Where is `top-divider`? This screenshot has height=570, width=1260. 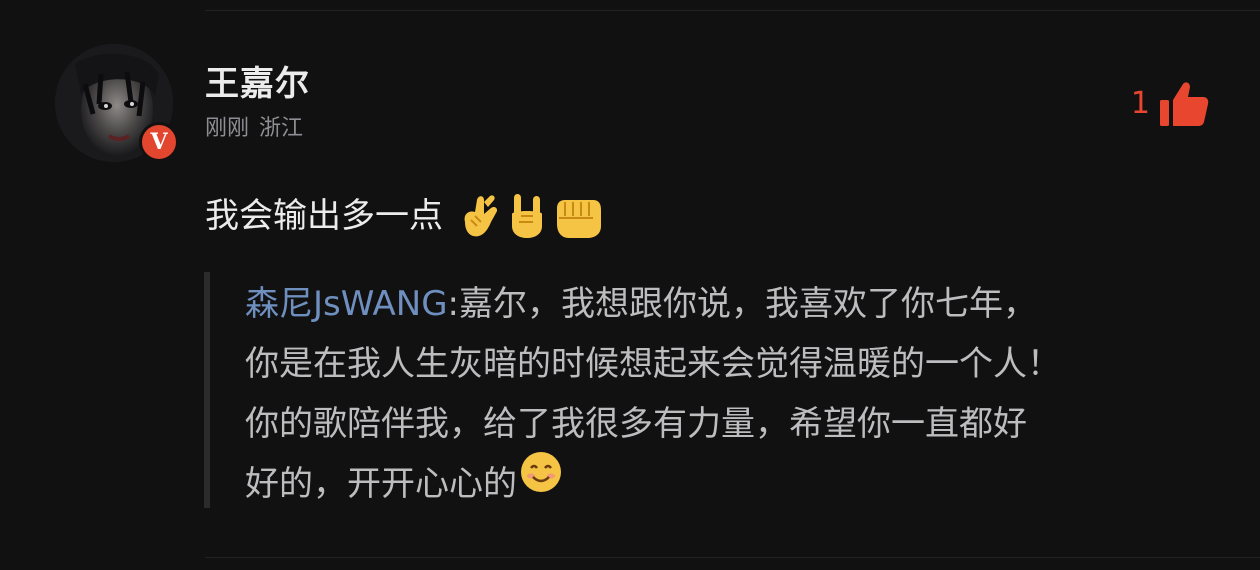 top-divider is located at coordinates (732, 10).